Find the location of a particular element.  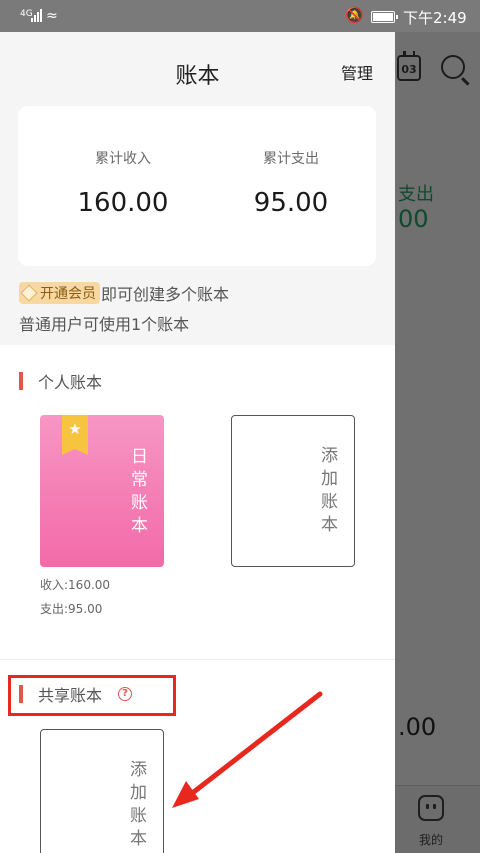

ledger-expense: 支出:95.00 is located at coordinates (71, 609).